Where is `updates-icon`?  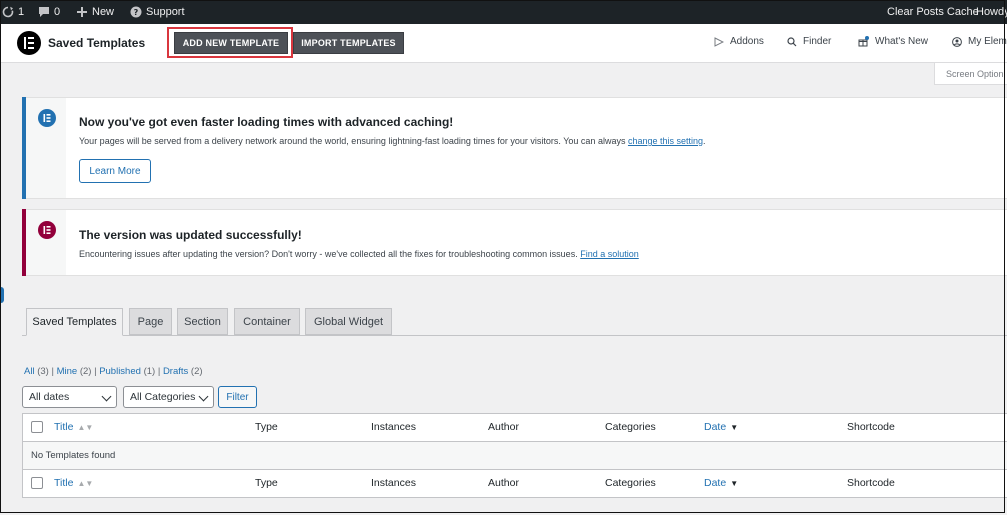 updates-icon is located at coordinates (8, 12).